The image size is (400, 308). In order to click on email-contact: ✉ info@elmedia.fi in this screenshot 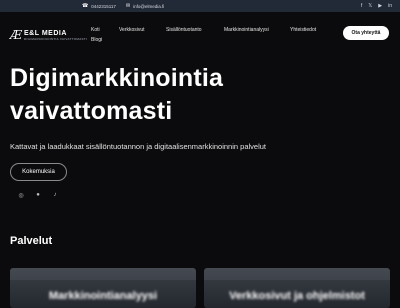, I will do `click(145, 6)`.